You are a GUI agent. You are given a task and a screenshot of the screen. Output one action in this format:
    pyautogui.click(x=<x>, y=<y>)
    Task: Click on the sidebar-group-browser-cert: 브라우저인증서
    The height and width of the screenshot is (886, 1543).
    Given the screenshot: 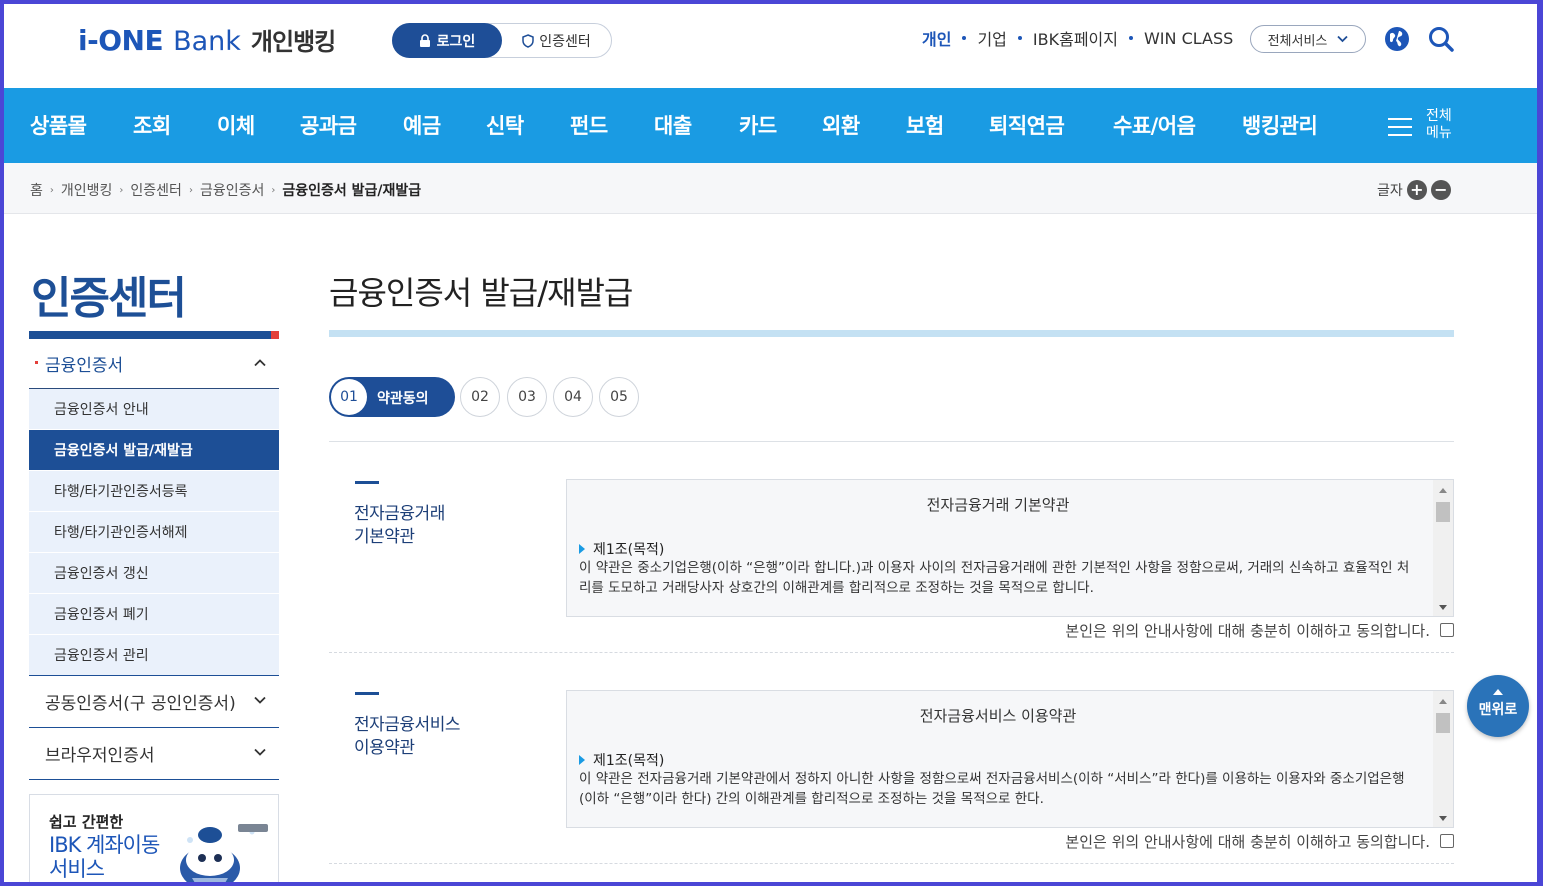 What is the action you would take?
    pyautogui.click(x=154, y=754)
    